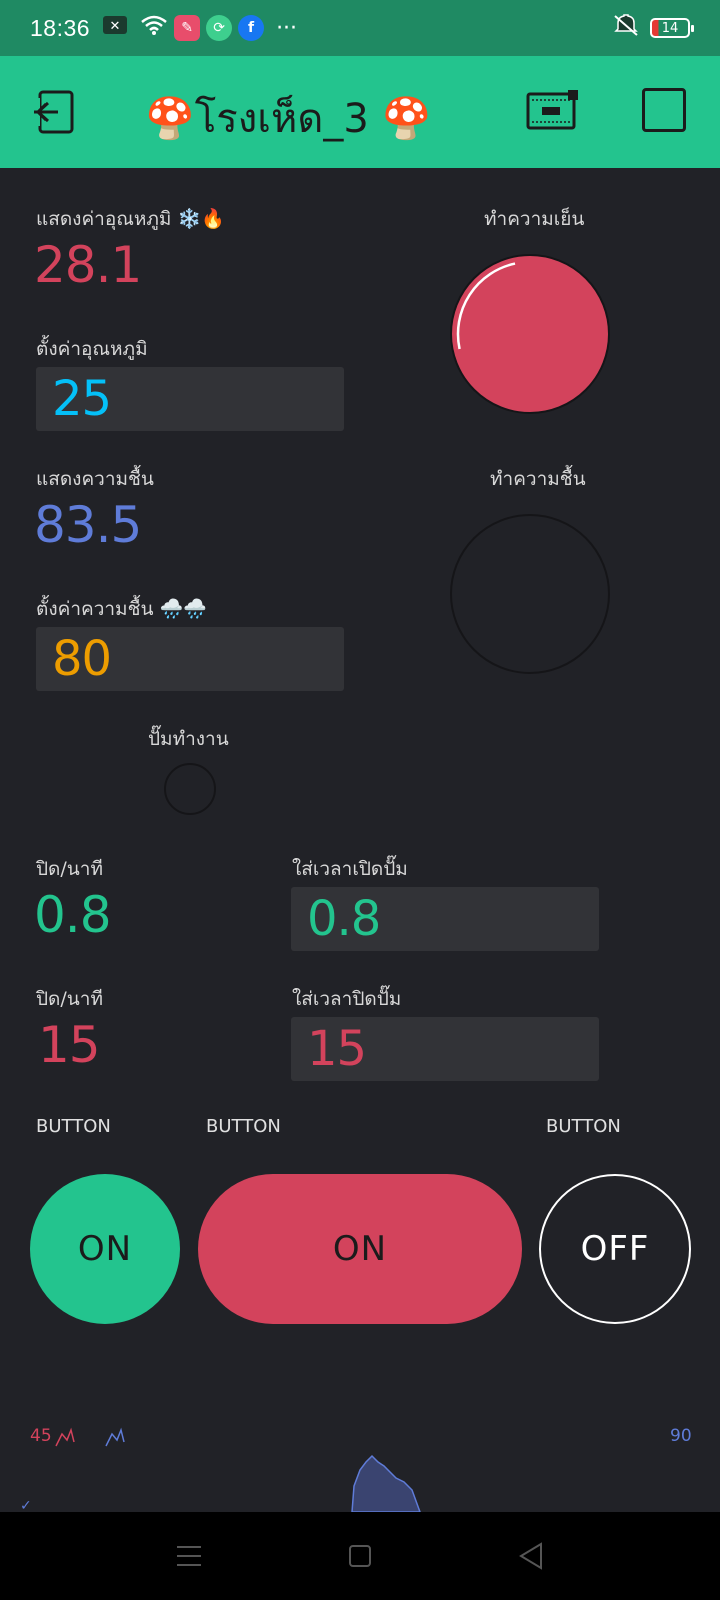 The image size is (720, 1600). I want to click on battery-level: 14, so click(670, 28).